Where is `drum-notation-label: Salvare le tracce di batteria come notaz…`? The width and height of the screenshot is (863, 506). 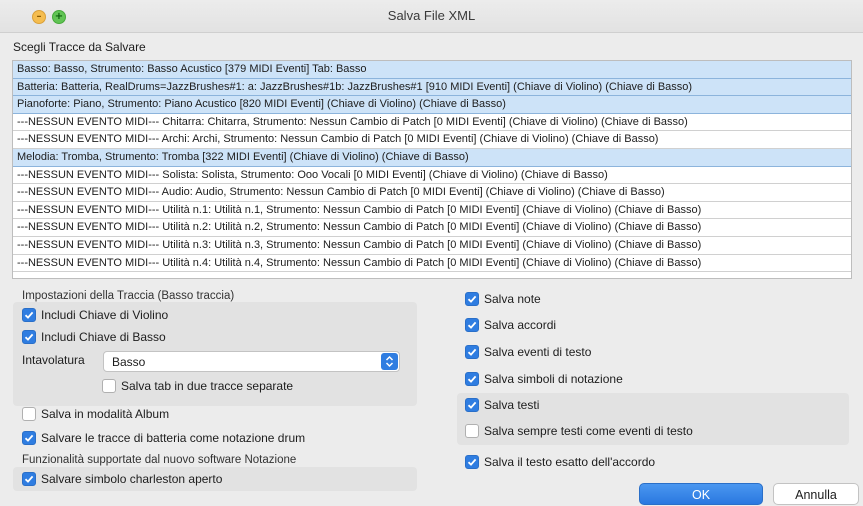
drum-notation-label: Salvare le tracce di batteria come notaz… is located at coordinates (173, 438).